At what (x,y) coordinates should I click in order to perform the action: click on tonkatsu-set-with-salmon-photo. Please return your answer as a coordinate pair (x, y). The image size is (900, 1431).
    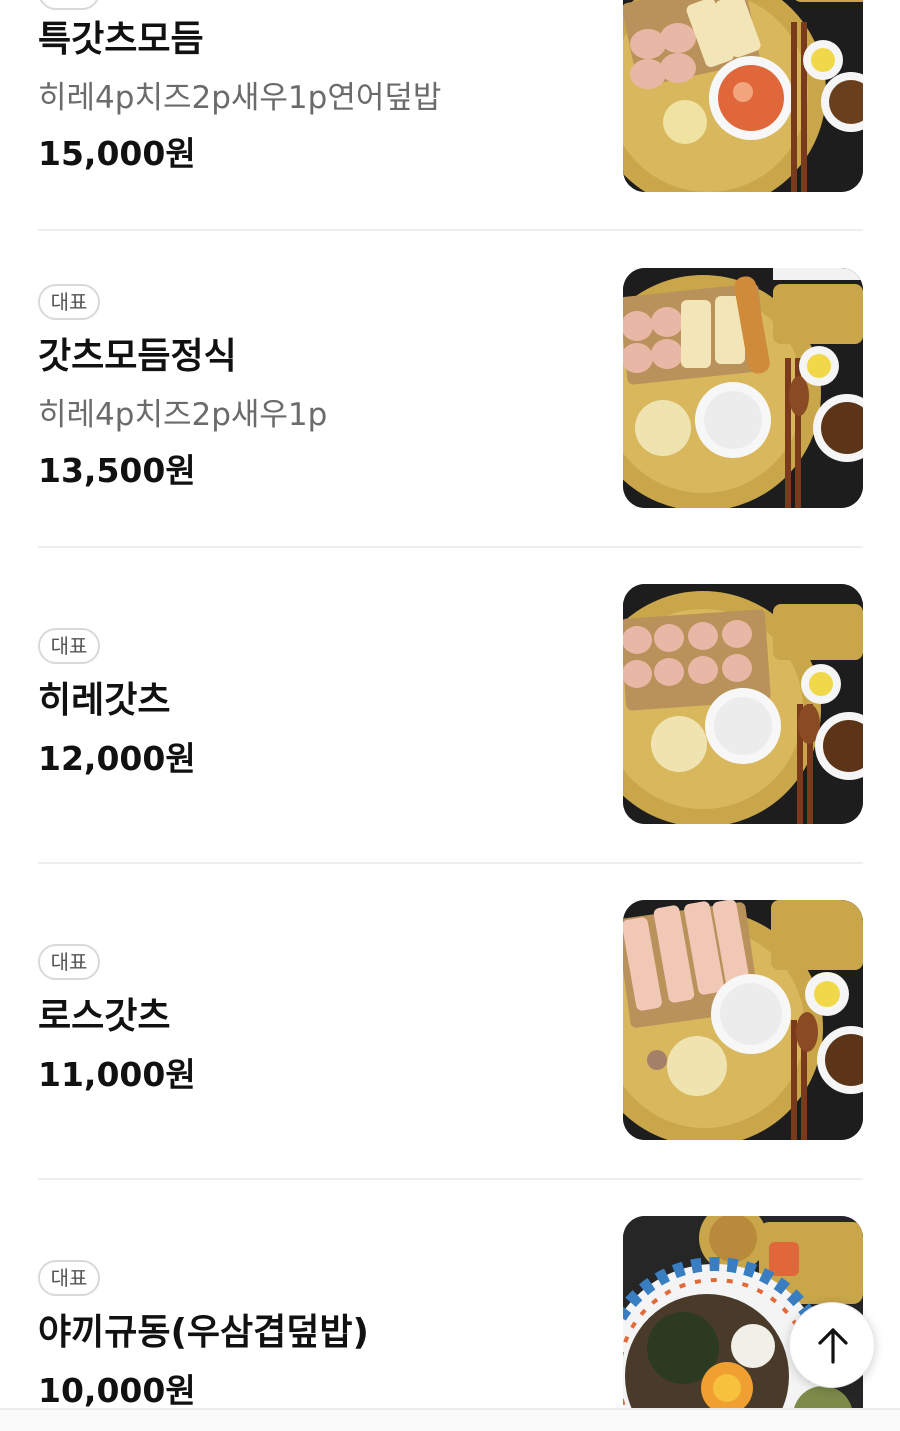
    Looking at the image, I should click on (743, 96).